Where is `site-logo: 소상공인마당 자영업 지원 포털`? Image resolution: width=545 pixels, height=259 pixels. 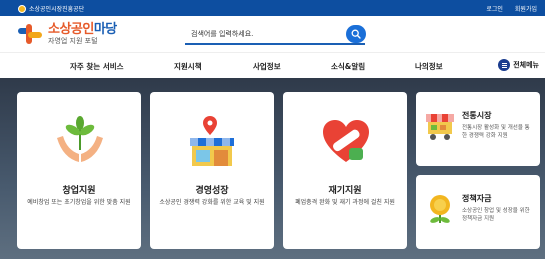 site-logo: 소상공인마당 자영업 지원 포털 is located at coordinates (66, 34).